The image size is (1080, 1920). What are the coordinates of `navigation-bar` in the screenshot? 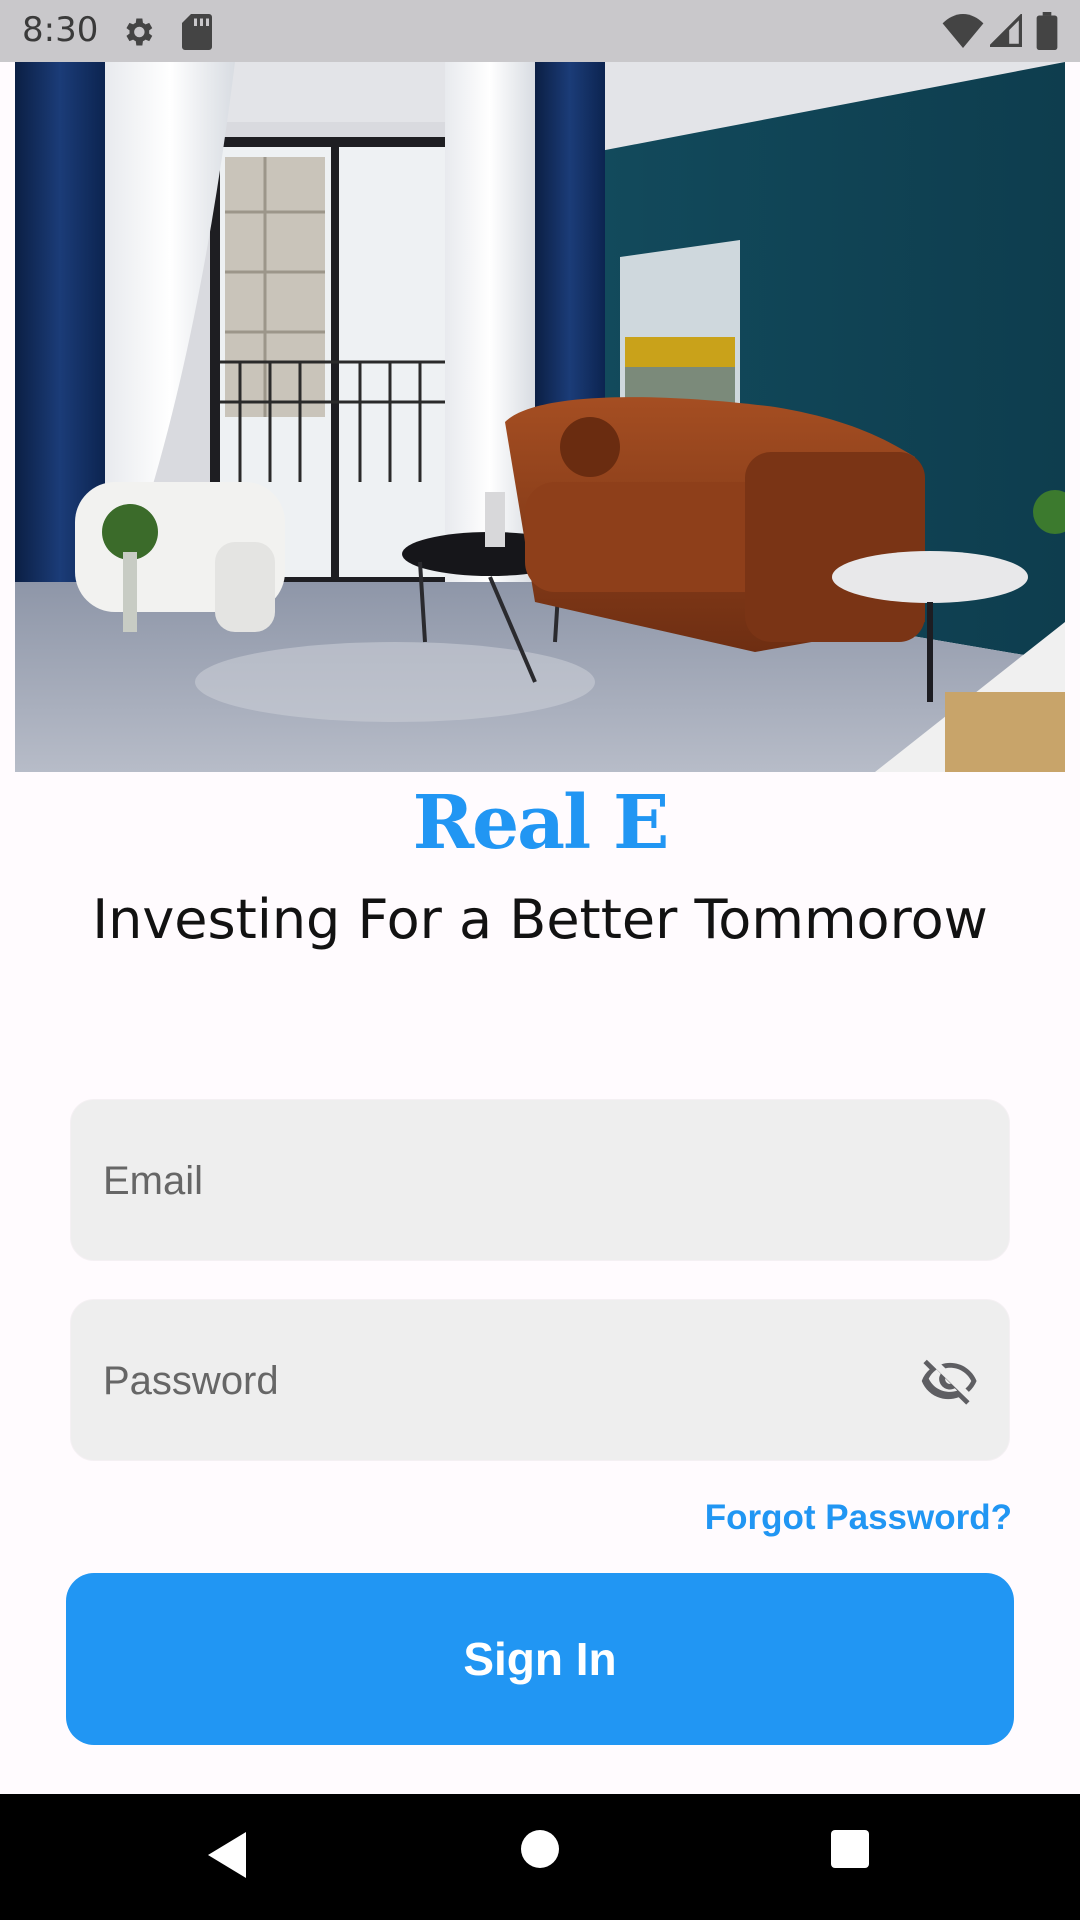 It's located at (540, 1857).